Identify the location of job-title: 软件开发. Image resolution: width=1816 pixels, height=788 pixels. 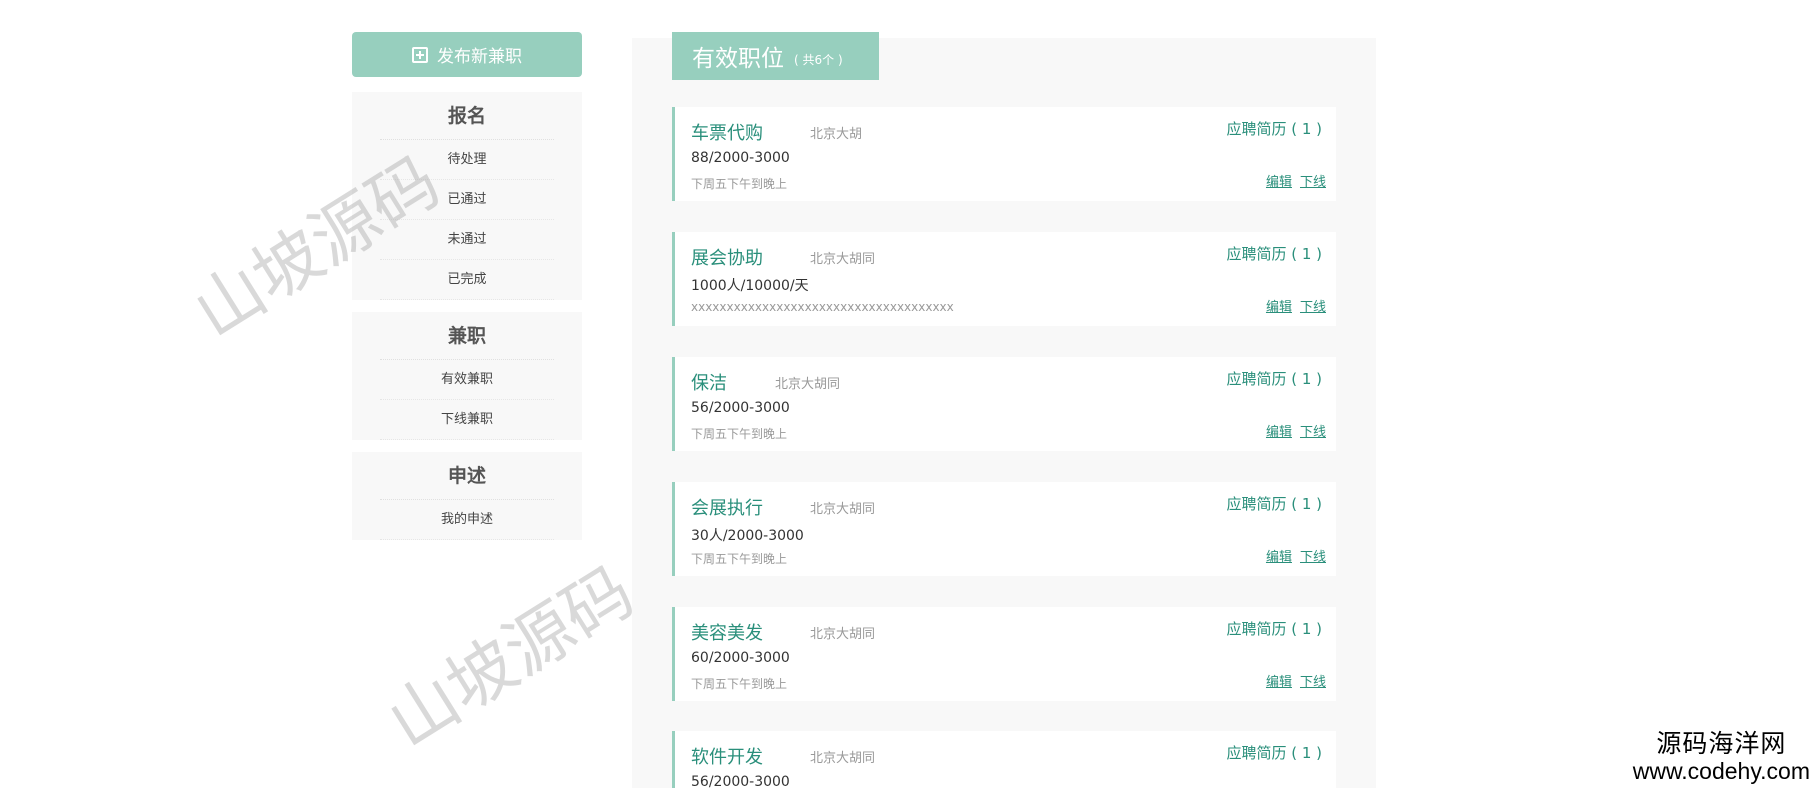
(727, 756).